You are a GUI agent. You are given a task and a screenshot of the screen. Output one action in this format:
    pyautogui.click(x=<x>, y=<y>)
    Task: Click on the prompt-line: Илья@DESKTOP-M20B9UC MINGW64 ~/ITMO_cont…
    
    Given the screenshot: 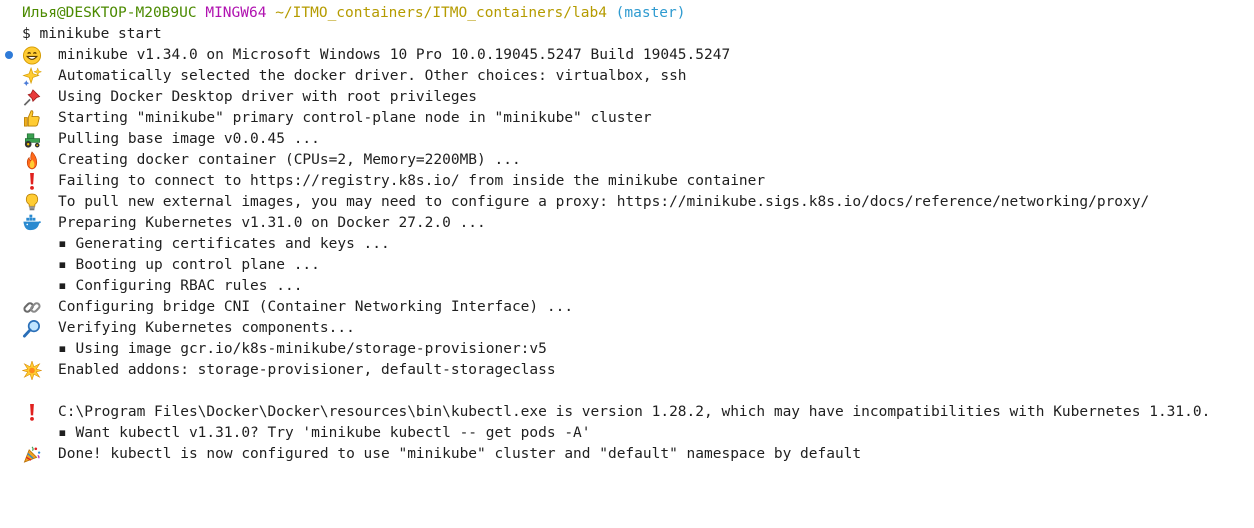 What is the action you would take?
    pyautogui.click(x=343, y=13)
    